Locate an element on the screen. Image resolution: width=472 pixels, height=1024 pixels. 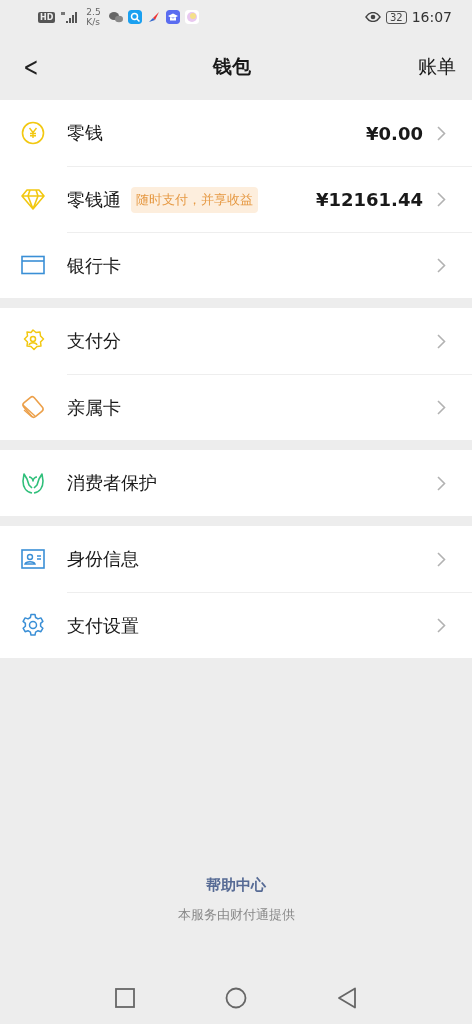
recents-icon is located at coordinates (125, 998).